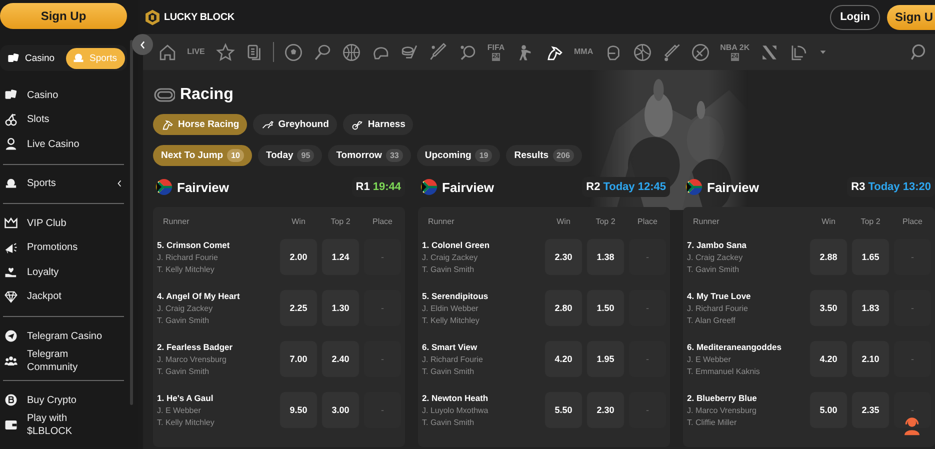 The height and width of the screenshot is (449, 935). I want to click on sidebar-item: Play with $LBLOCK, so click(64, 424).